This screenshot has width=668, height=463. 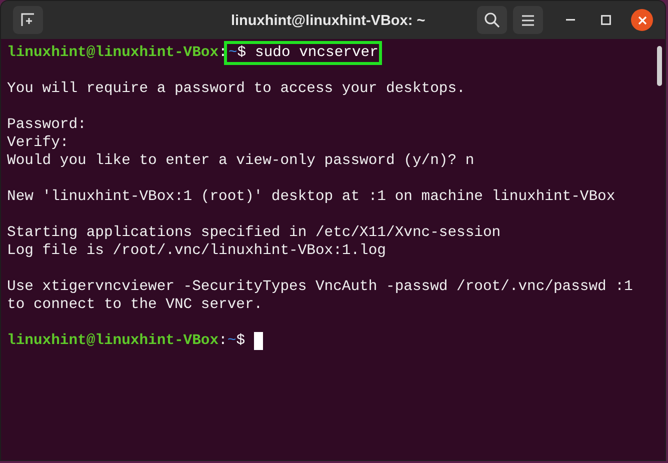 I want to click on output-line: Log file is /root/.vnc/linuxhint-VBox:1.log, so click(x=197, y=251).